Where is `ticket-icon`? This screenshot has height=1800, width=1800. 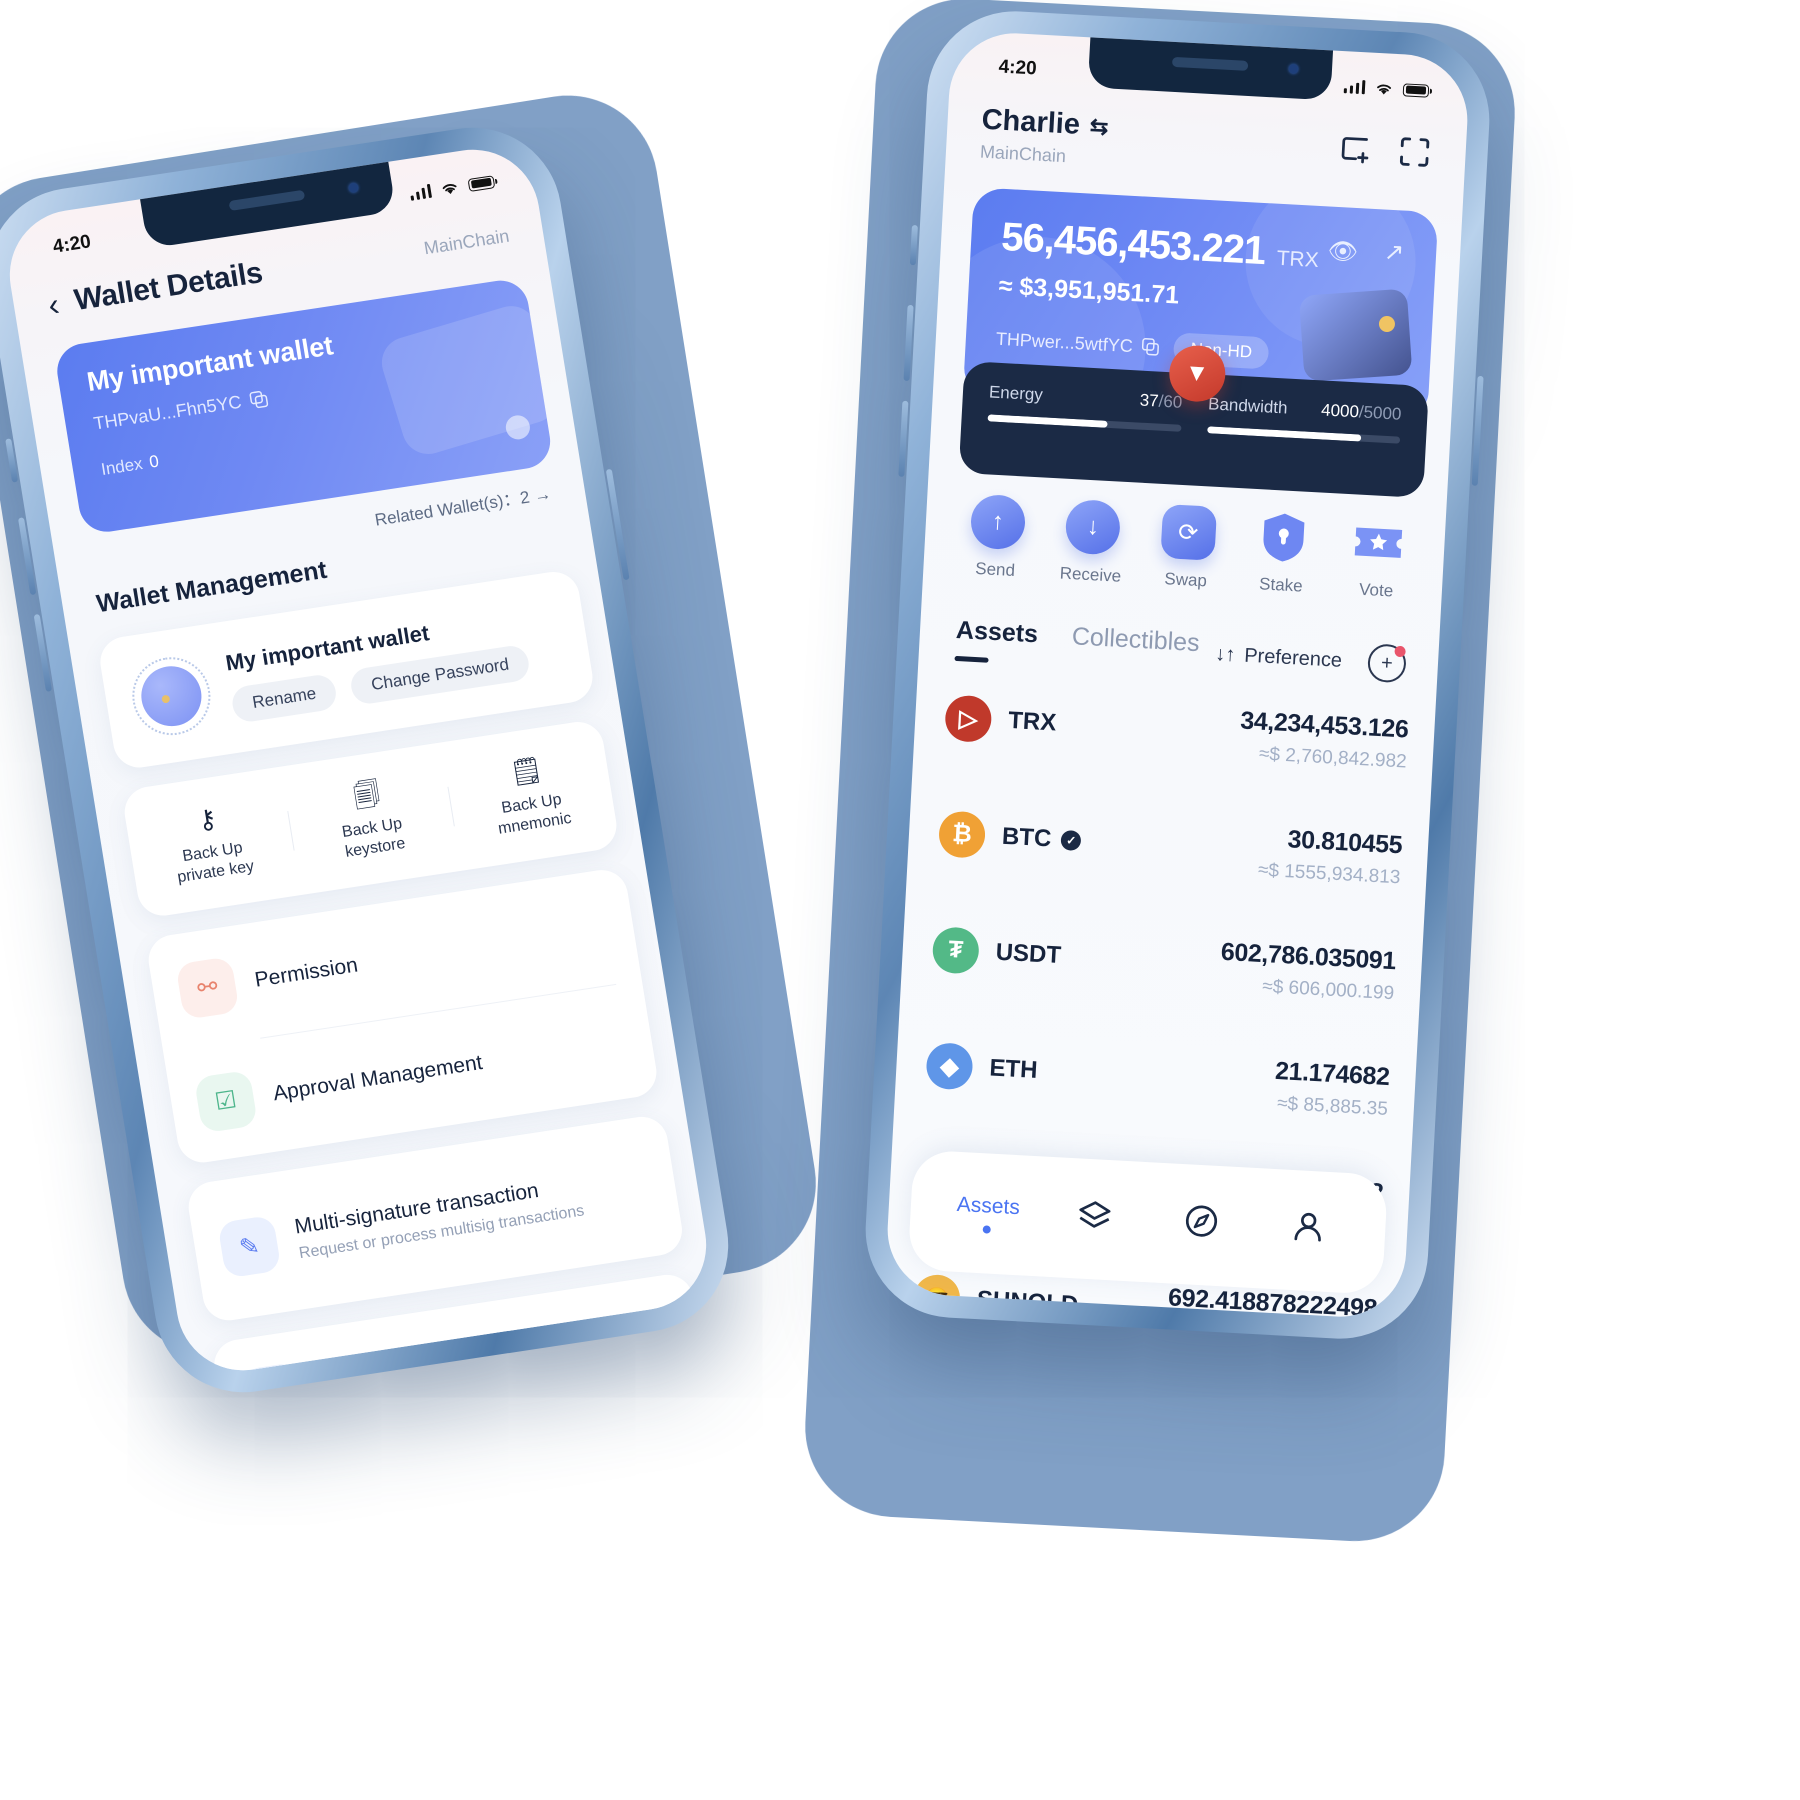 ticket-icon is located at coordinates (1378, 542).